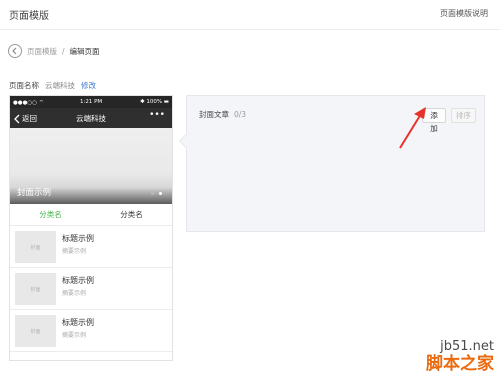 This screenshot has height=380, width=500. Describe the element at coordinates (28, 103) in the screenshot. I see `signal-indicator: ●●●○○ ⌔` at that location.